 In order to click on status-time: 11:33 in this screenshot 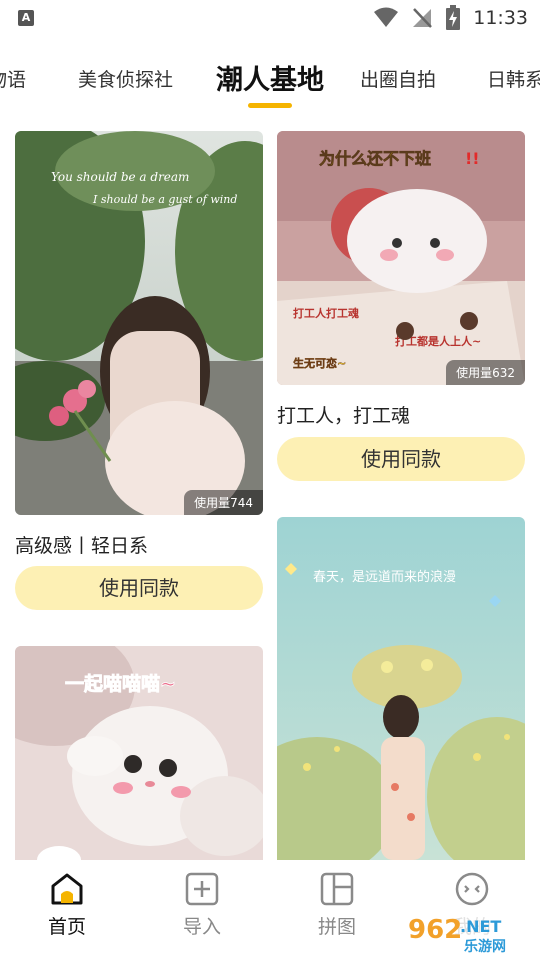, I will do `click(500, 18)`.